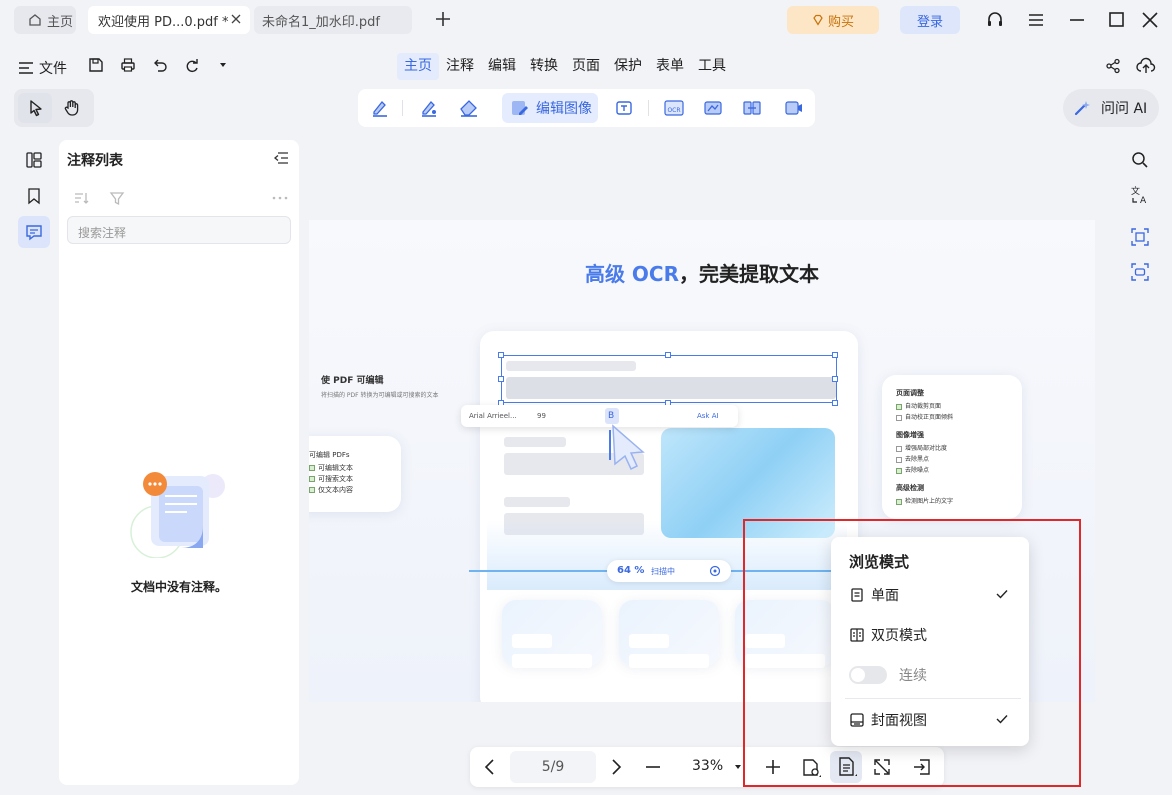  Describe the element at coordinates (599, 416) in the screenshot. I see `floating-format-bar: Arial Arrieel... 99 B Ask AI` at that location.